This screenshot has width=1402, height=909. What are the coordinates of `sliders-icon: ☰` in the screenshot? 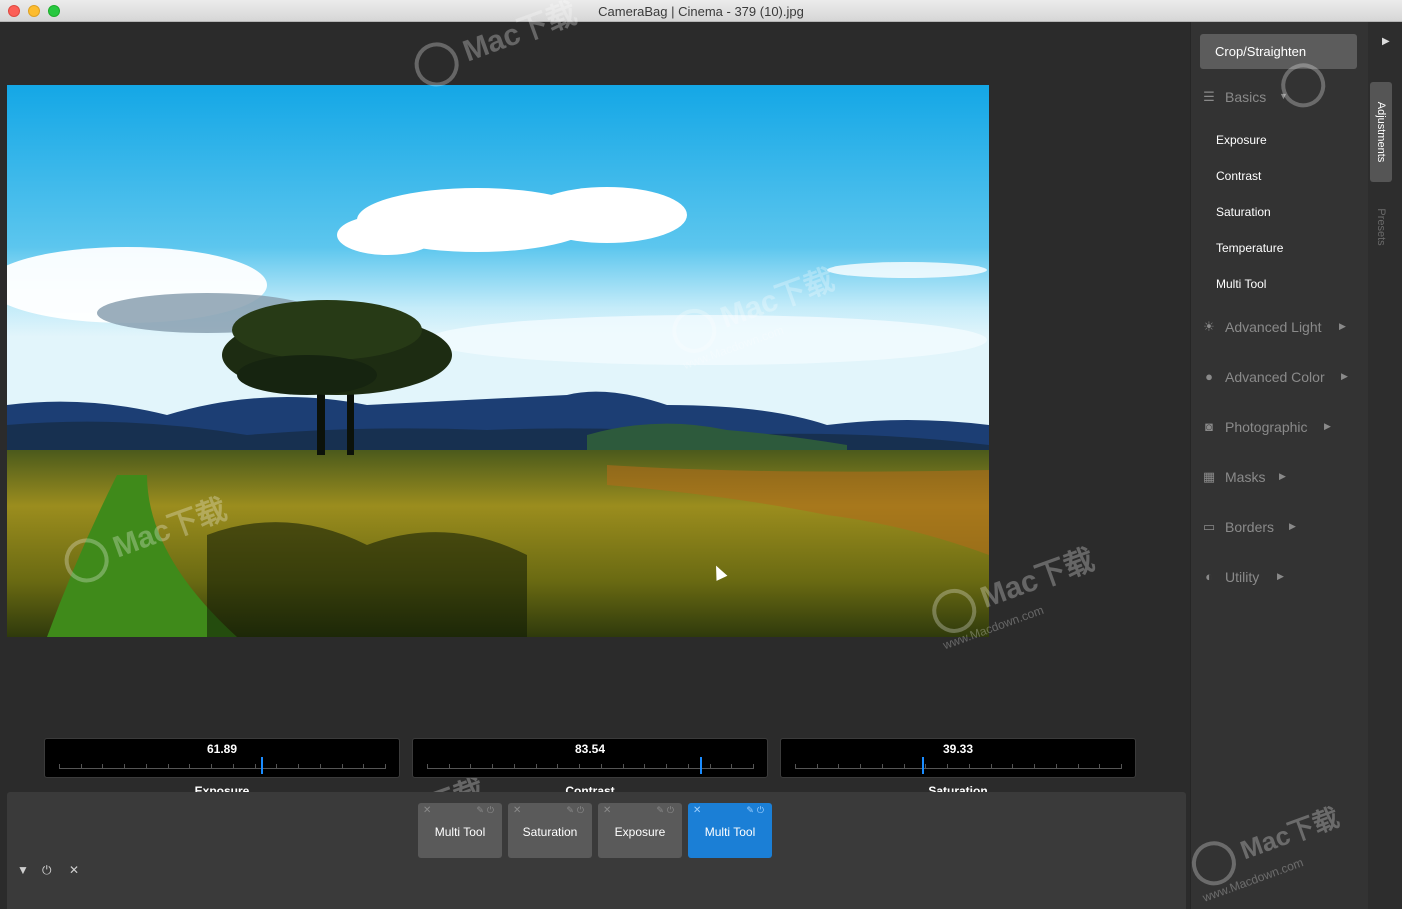 It's located at (1209, 96).